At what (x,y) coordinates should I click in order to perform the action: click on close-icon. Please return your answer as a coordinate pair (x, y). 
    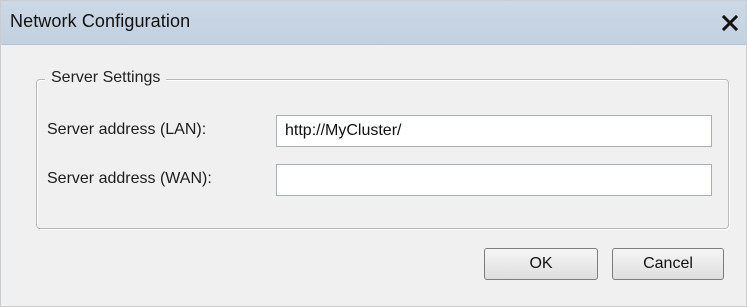
    Looking at the image, I should click on (730, 23).